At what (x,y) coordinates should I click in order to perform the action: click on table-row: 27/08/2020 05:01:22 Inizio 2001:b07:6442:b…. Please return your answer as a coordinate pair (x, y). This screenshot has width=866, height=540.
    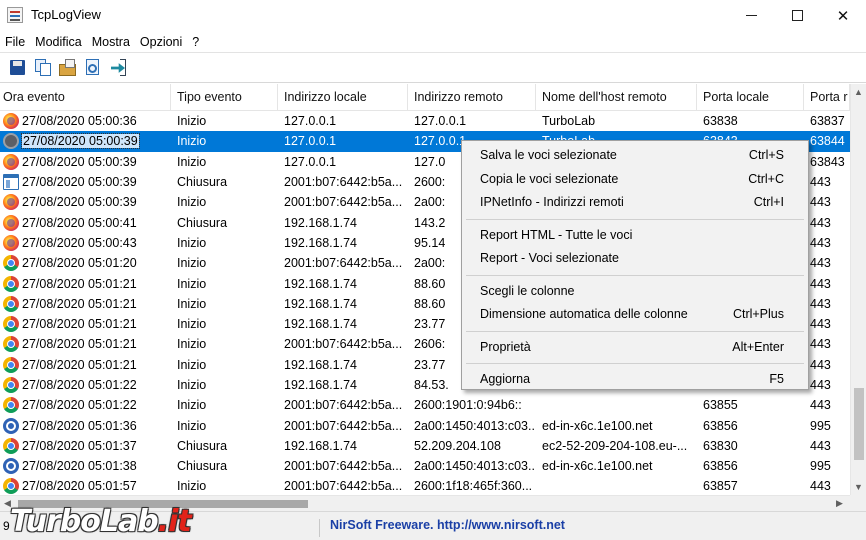
    Looking at the image, I should click on (425, 405).